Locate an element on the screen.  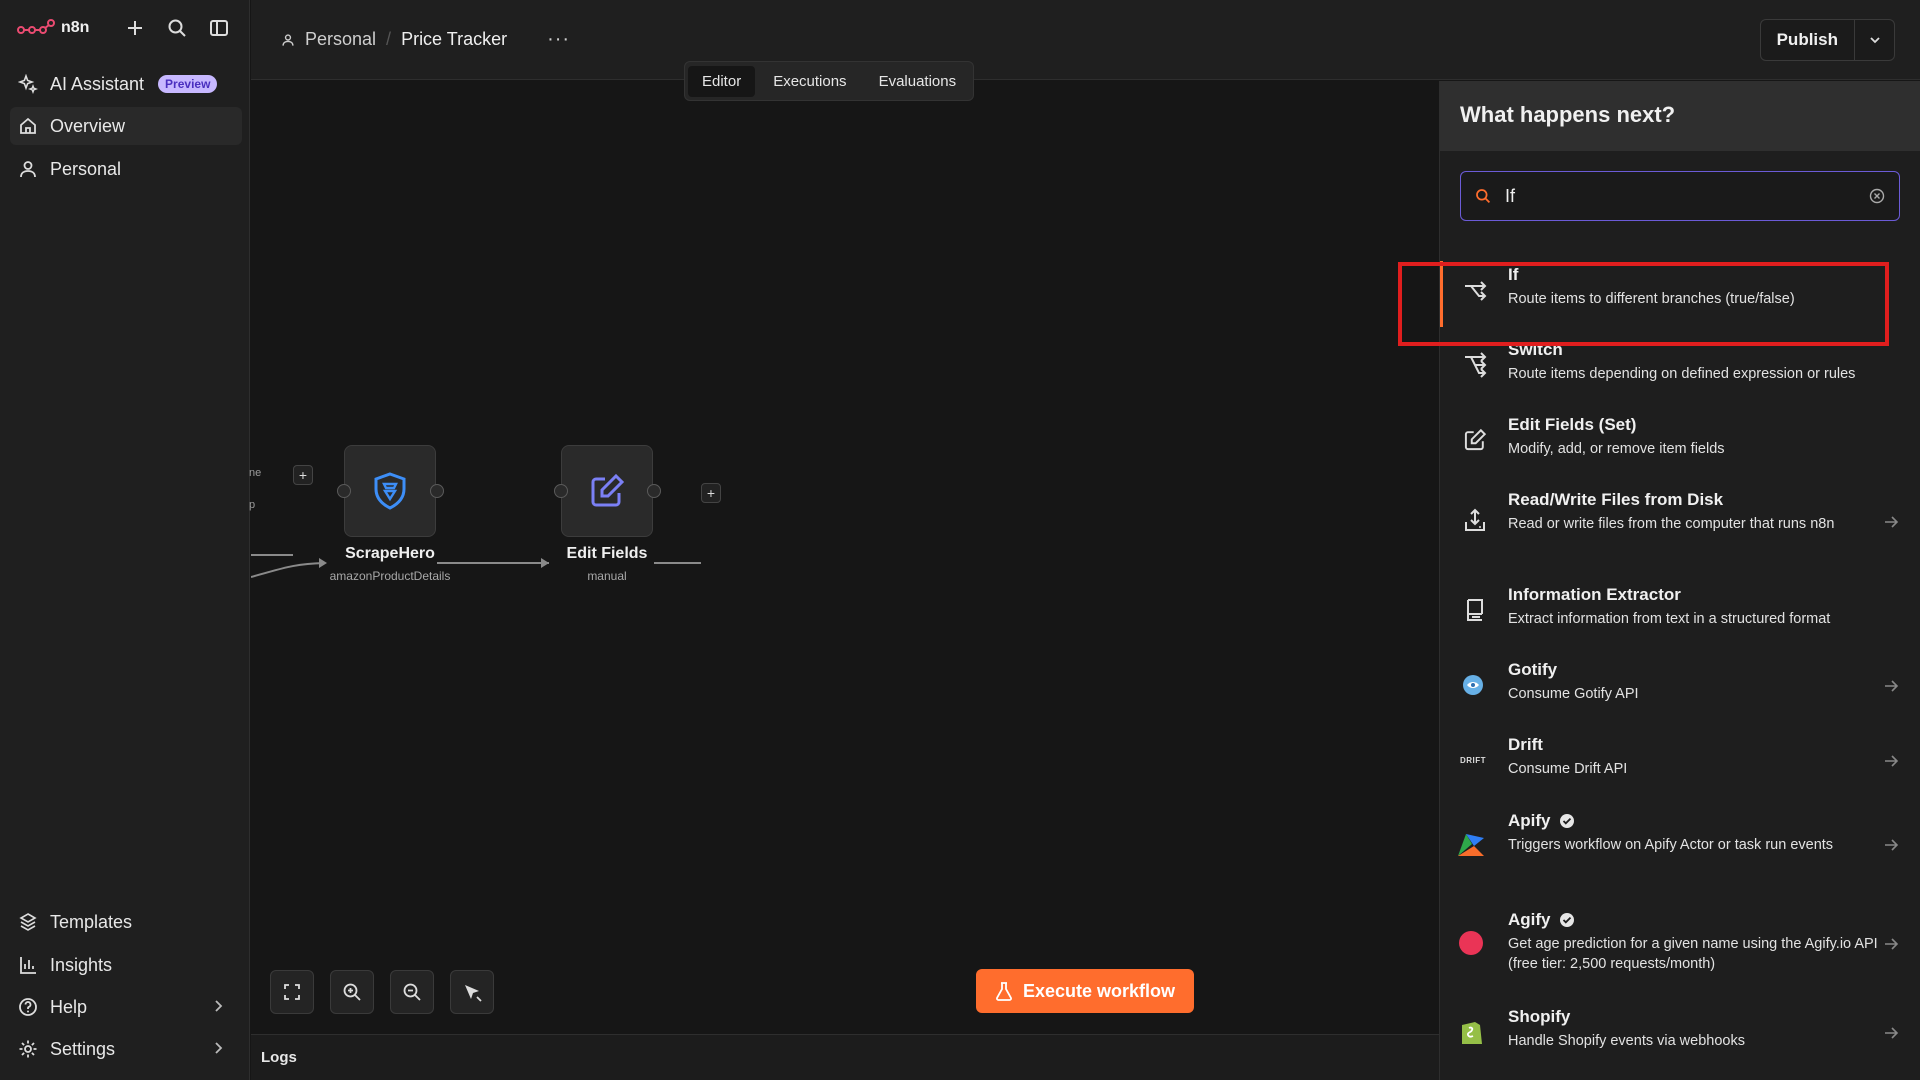
file-disk-icon is located at coordinates (1475, 521).